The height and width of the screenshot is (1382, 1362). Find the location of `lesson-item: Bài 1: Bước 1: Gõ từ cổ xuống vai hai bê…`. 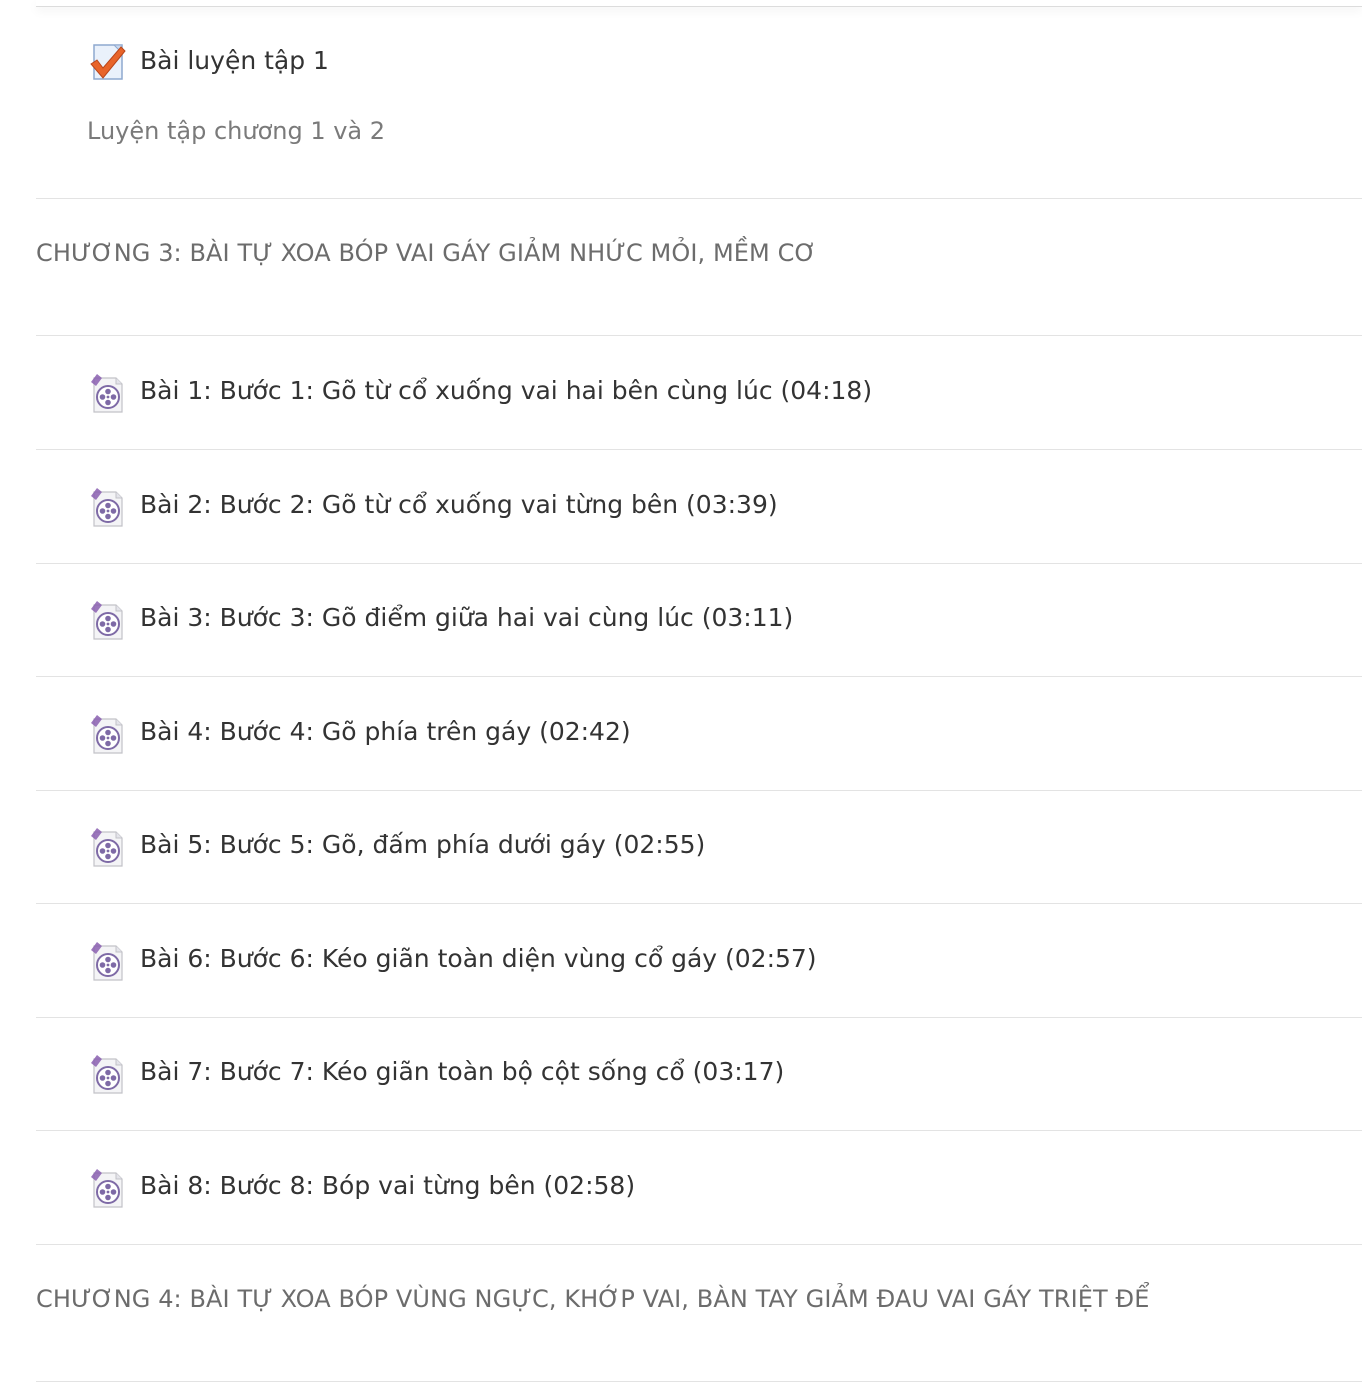

lesson-item: Bài 1: Bước 1: Gõ từ cổ xuống vai hai bê… is located at coordinates (699, 393).